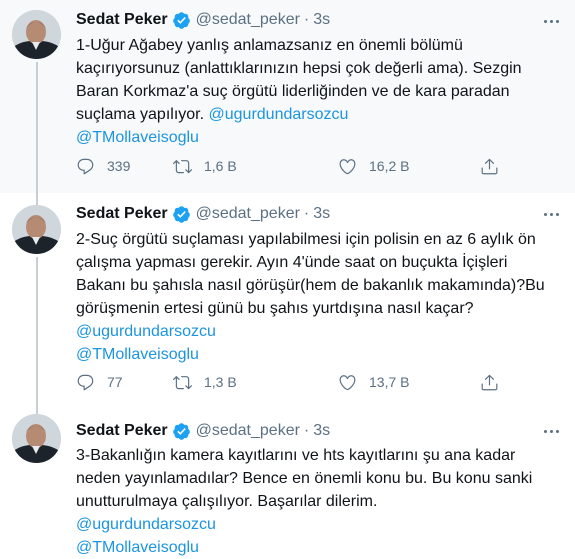 The image size is (575, 559). Describe the element at coordinates (389, 382) in the screenshot. I see `like-count: 13,7 B` at that location.